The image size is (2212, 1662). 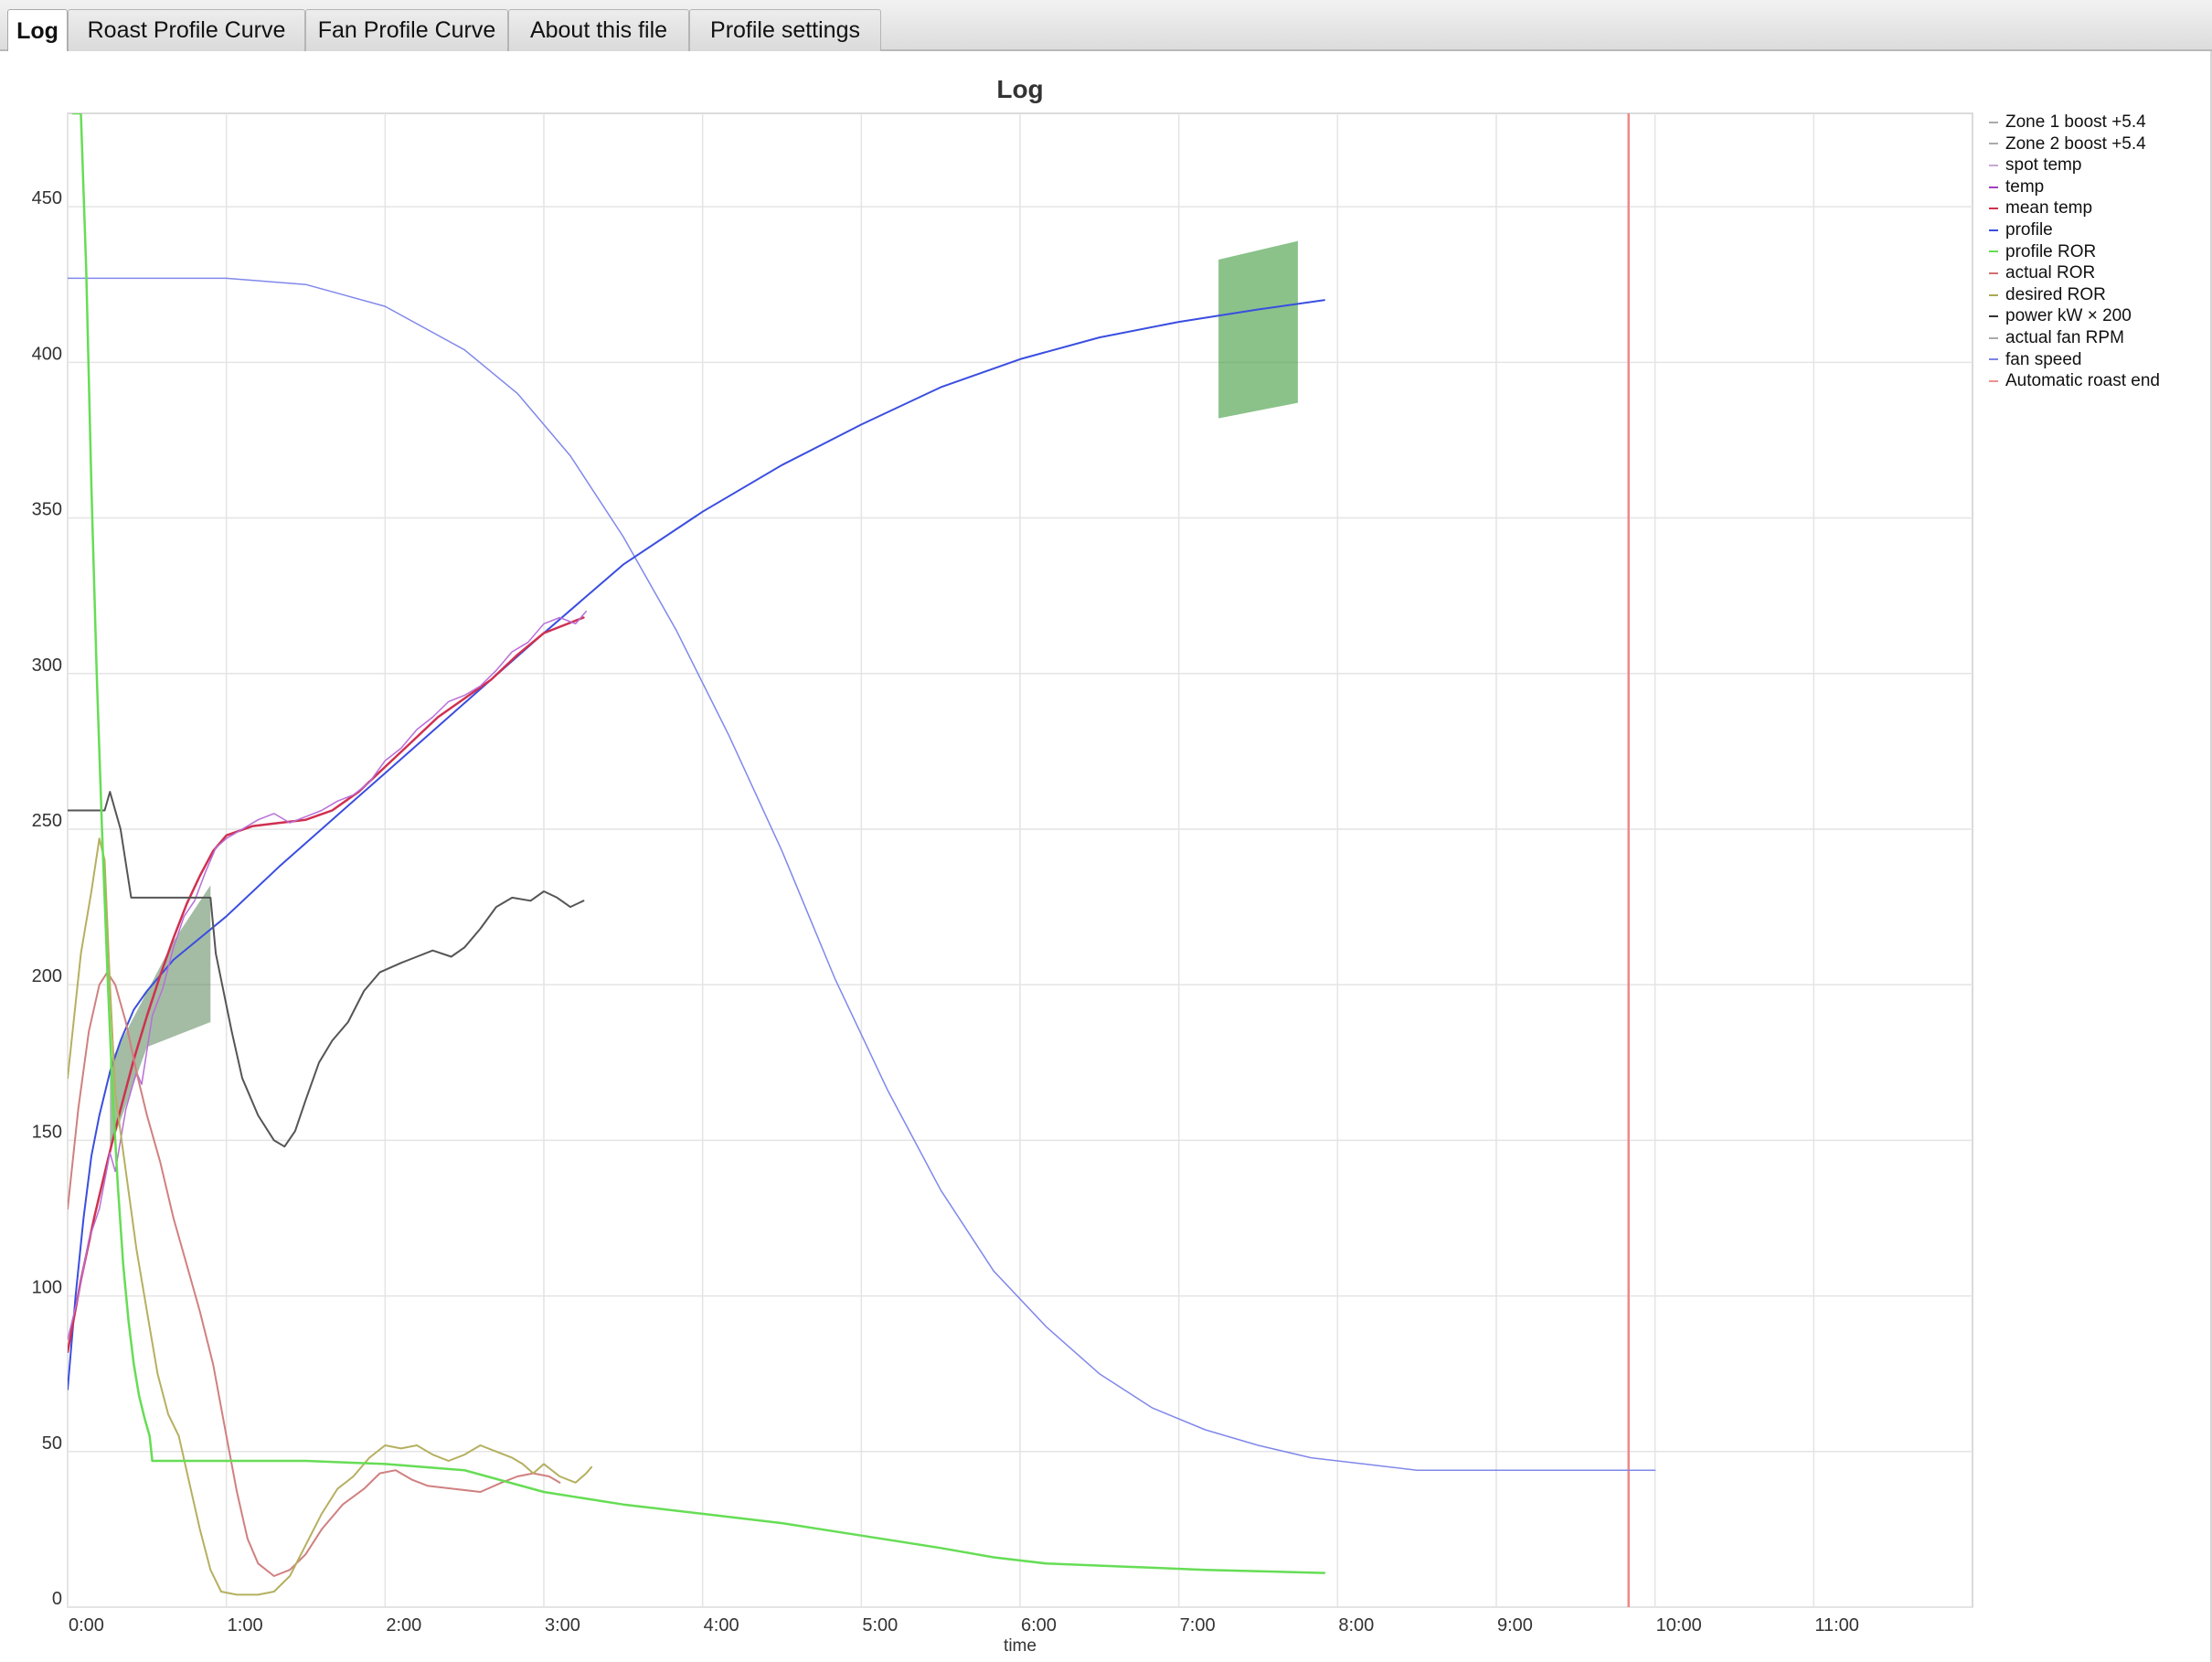 I want to click on legend-item: fan speed, so click(x=2074, y=360).